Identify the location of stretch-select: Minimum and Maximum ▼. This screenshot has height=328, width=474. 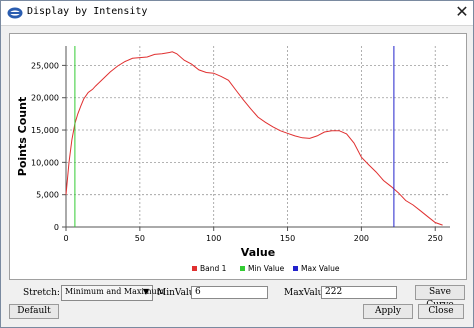
(112, 293).